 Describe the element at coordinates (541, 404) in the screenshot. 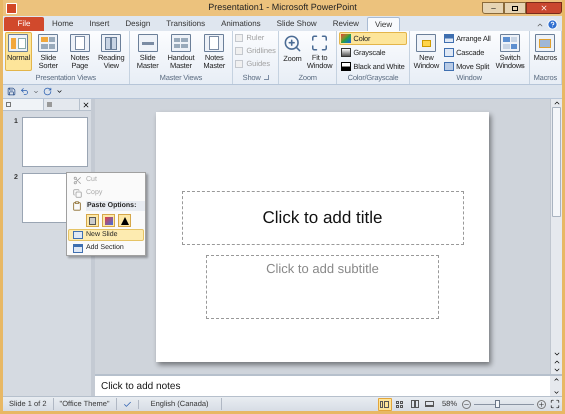

I see `zoom-in-icon` at that location.